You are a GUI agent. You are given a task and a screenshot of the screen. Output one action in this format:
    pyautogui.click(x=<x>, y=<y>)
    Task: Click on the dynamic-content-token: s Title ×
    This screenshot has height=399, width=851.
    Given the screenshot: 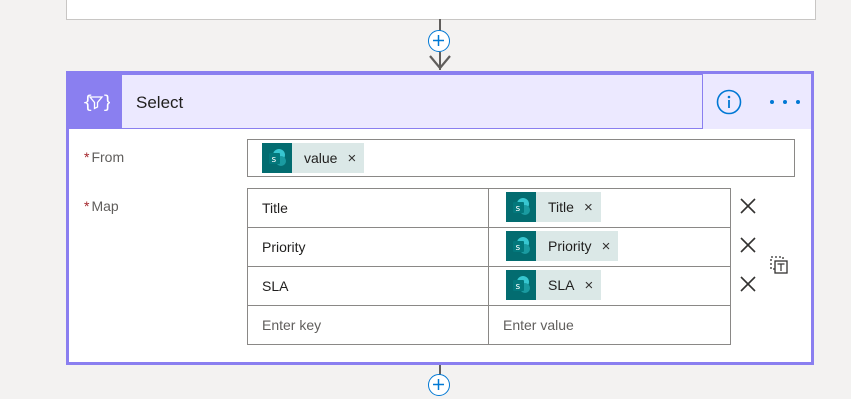 What is the action you would take?
    pyautogui.click(x=553, y=207)
    